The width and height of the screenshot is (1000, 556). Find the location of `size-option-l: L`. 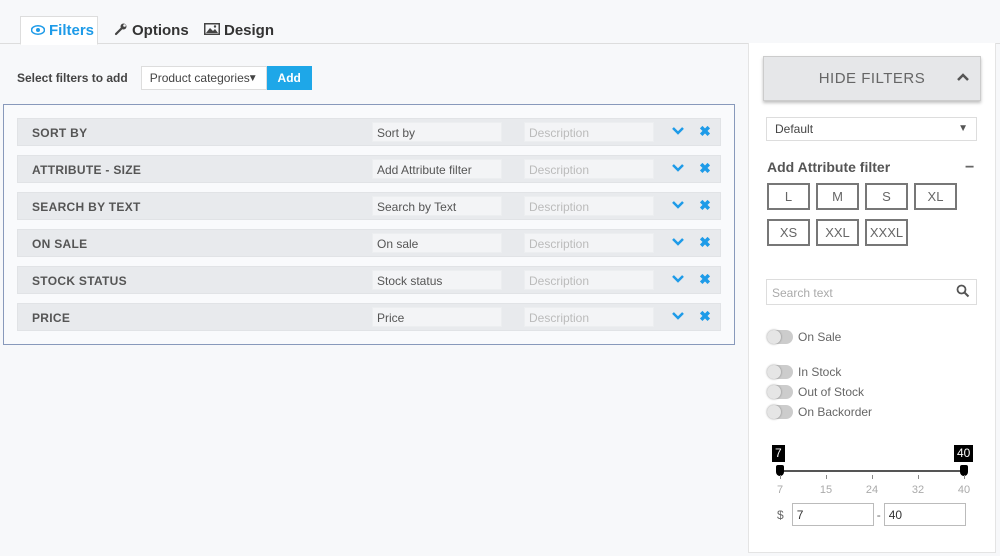

size-option-l: L is located at coordinates (788, 196).